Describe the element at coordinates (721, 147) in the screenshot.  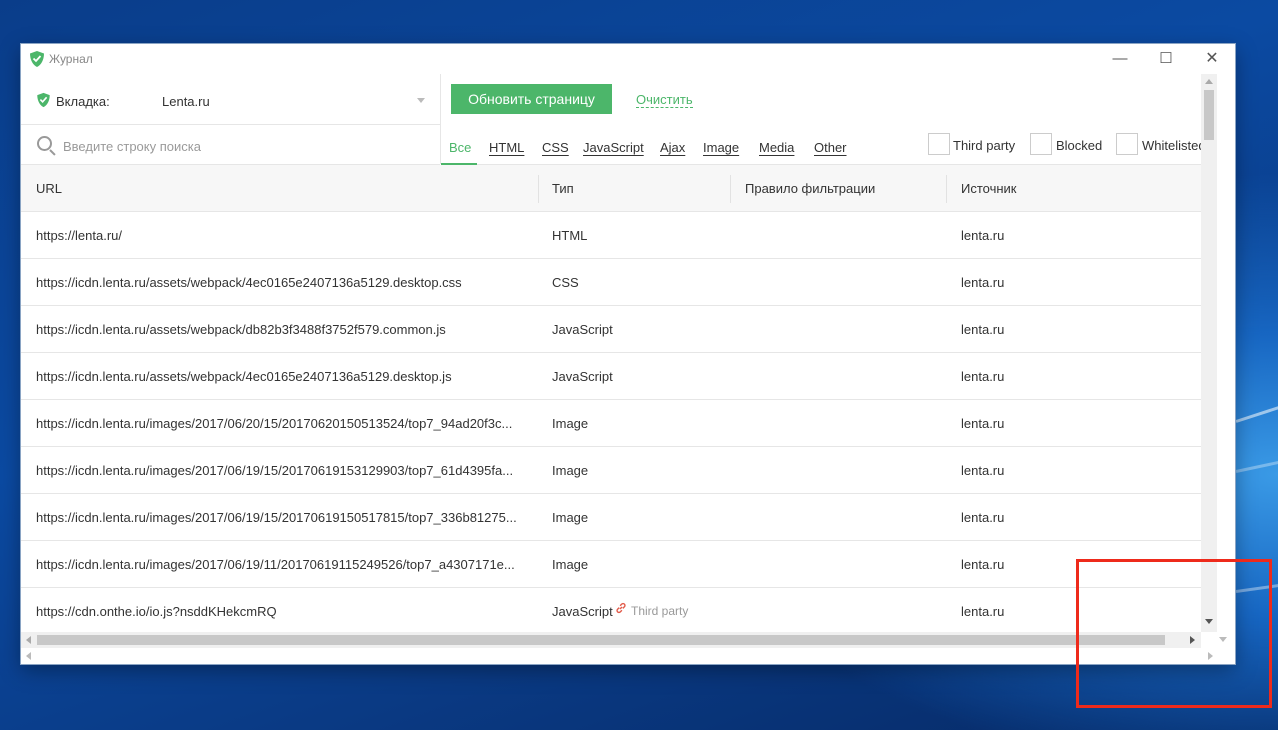
I see `tab-image: Image` at that location.